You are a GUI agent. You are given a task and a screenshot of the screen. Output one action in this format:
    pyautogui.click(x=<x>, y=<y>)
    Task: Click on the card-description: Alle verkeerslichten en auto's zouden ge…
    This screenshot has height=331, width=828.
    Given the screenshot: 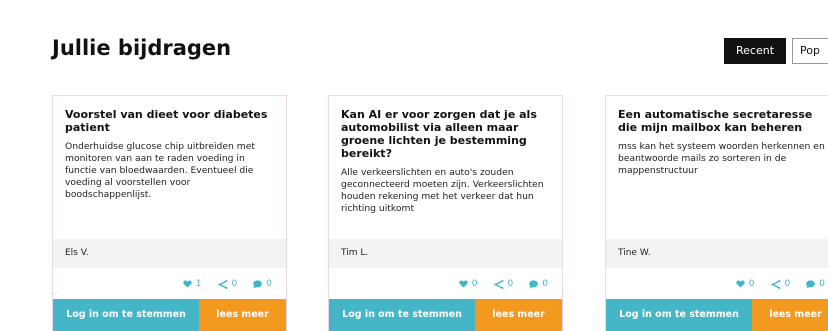 What is the action you would take?
    pyautogui.click(x=442, y=190)
    